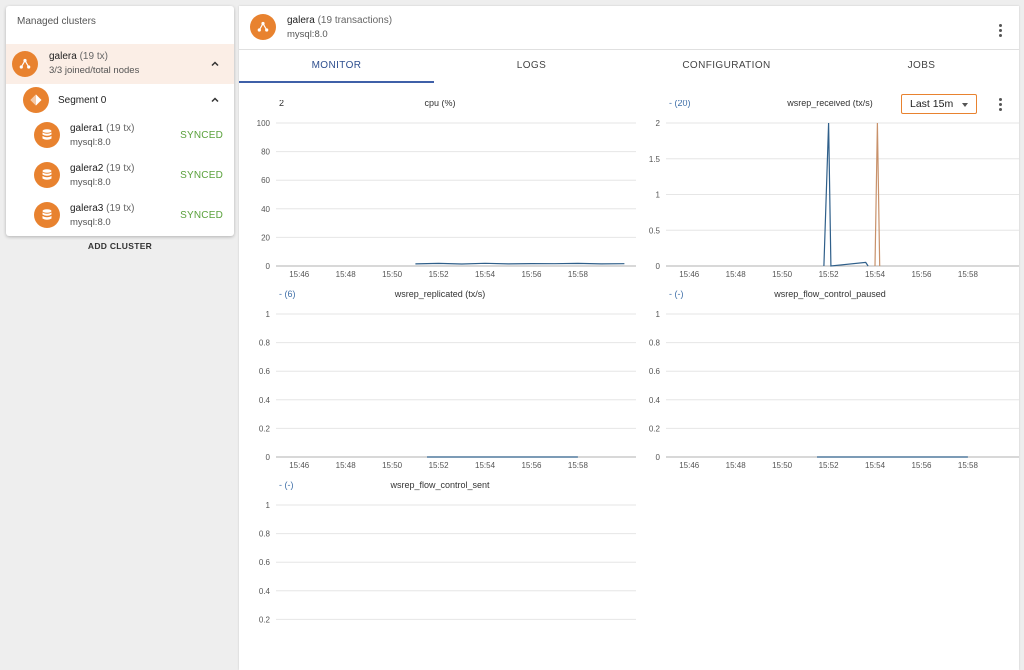 Image resolution: width=1024 pixels, height=670 pixels. I want to click on tab-logs: LOGS, so click(531, 66).